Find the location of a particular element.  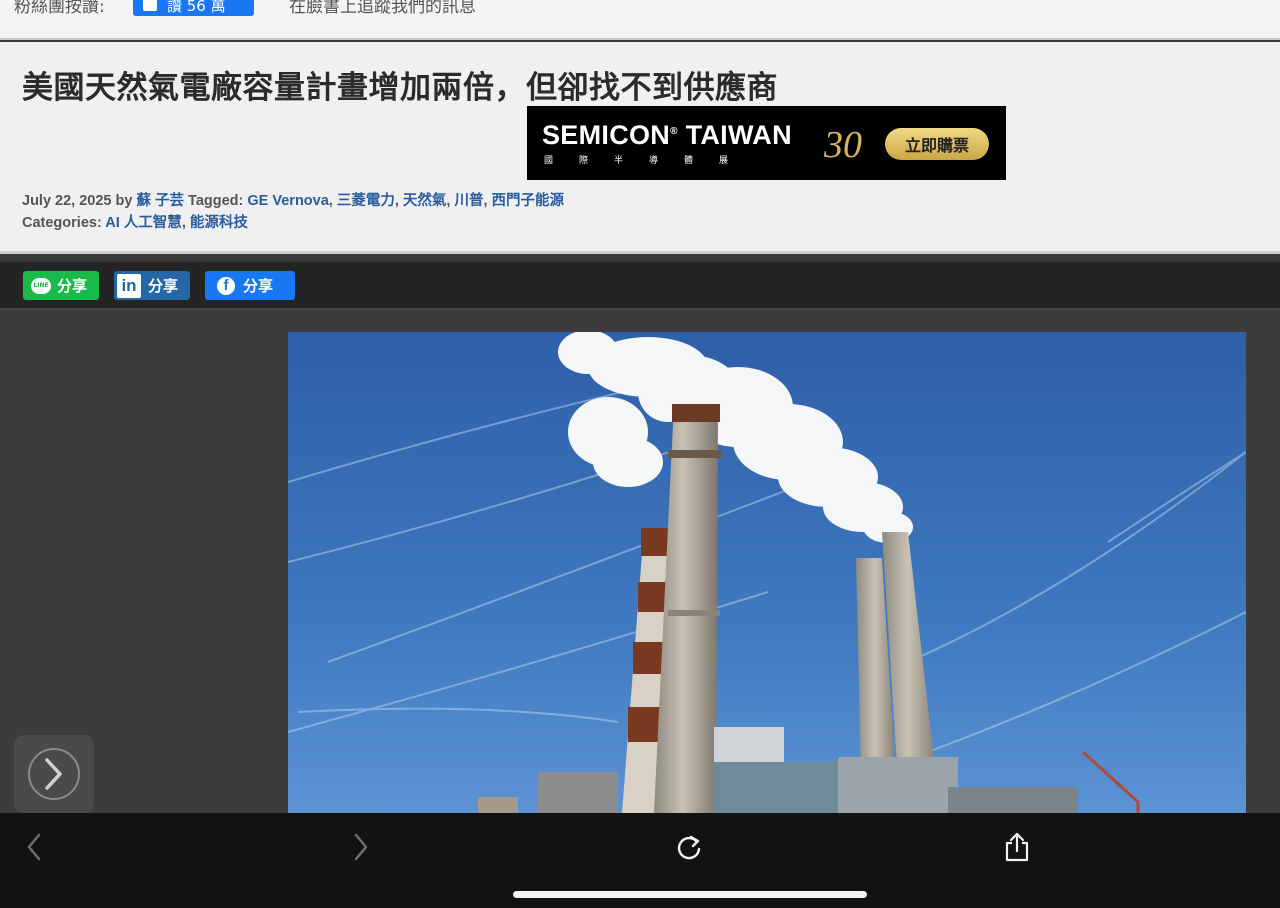

forward-button is located at coordinates (361, 847).